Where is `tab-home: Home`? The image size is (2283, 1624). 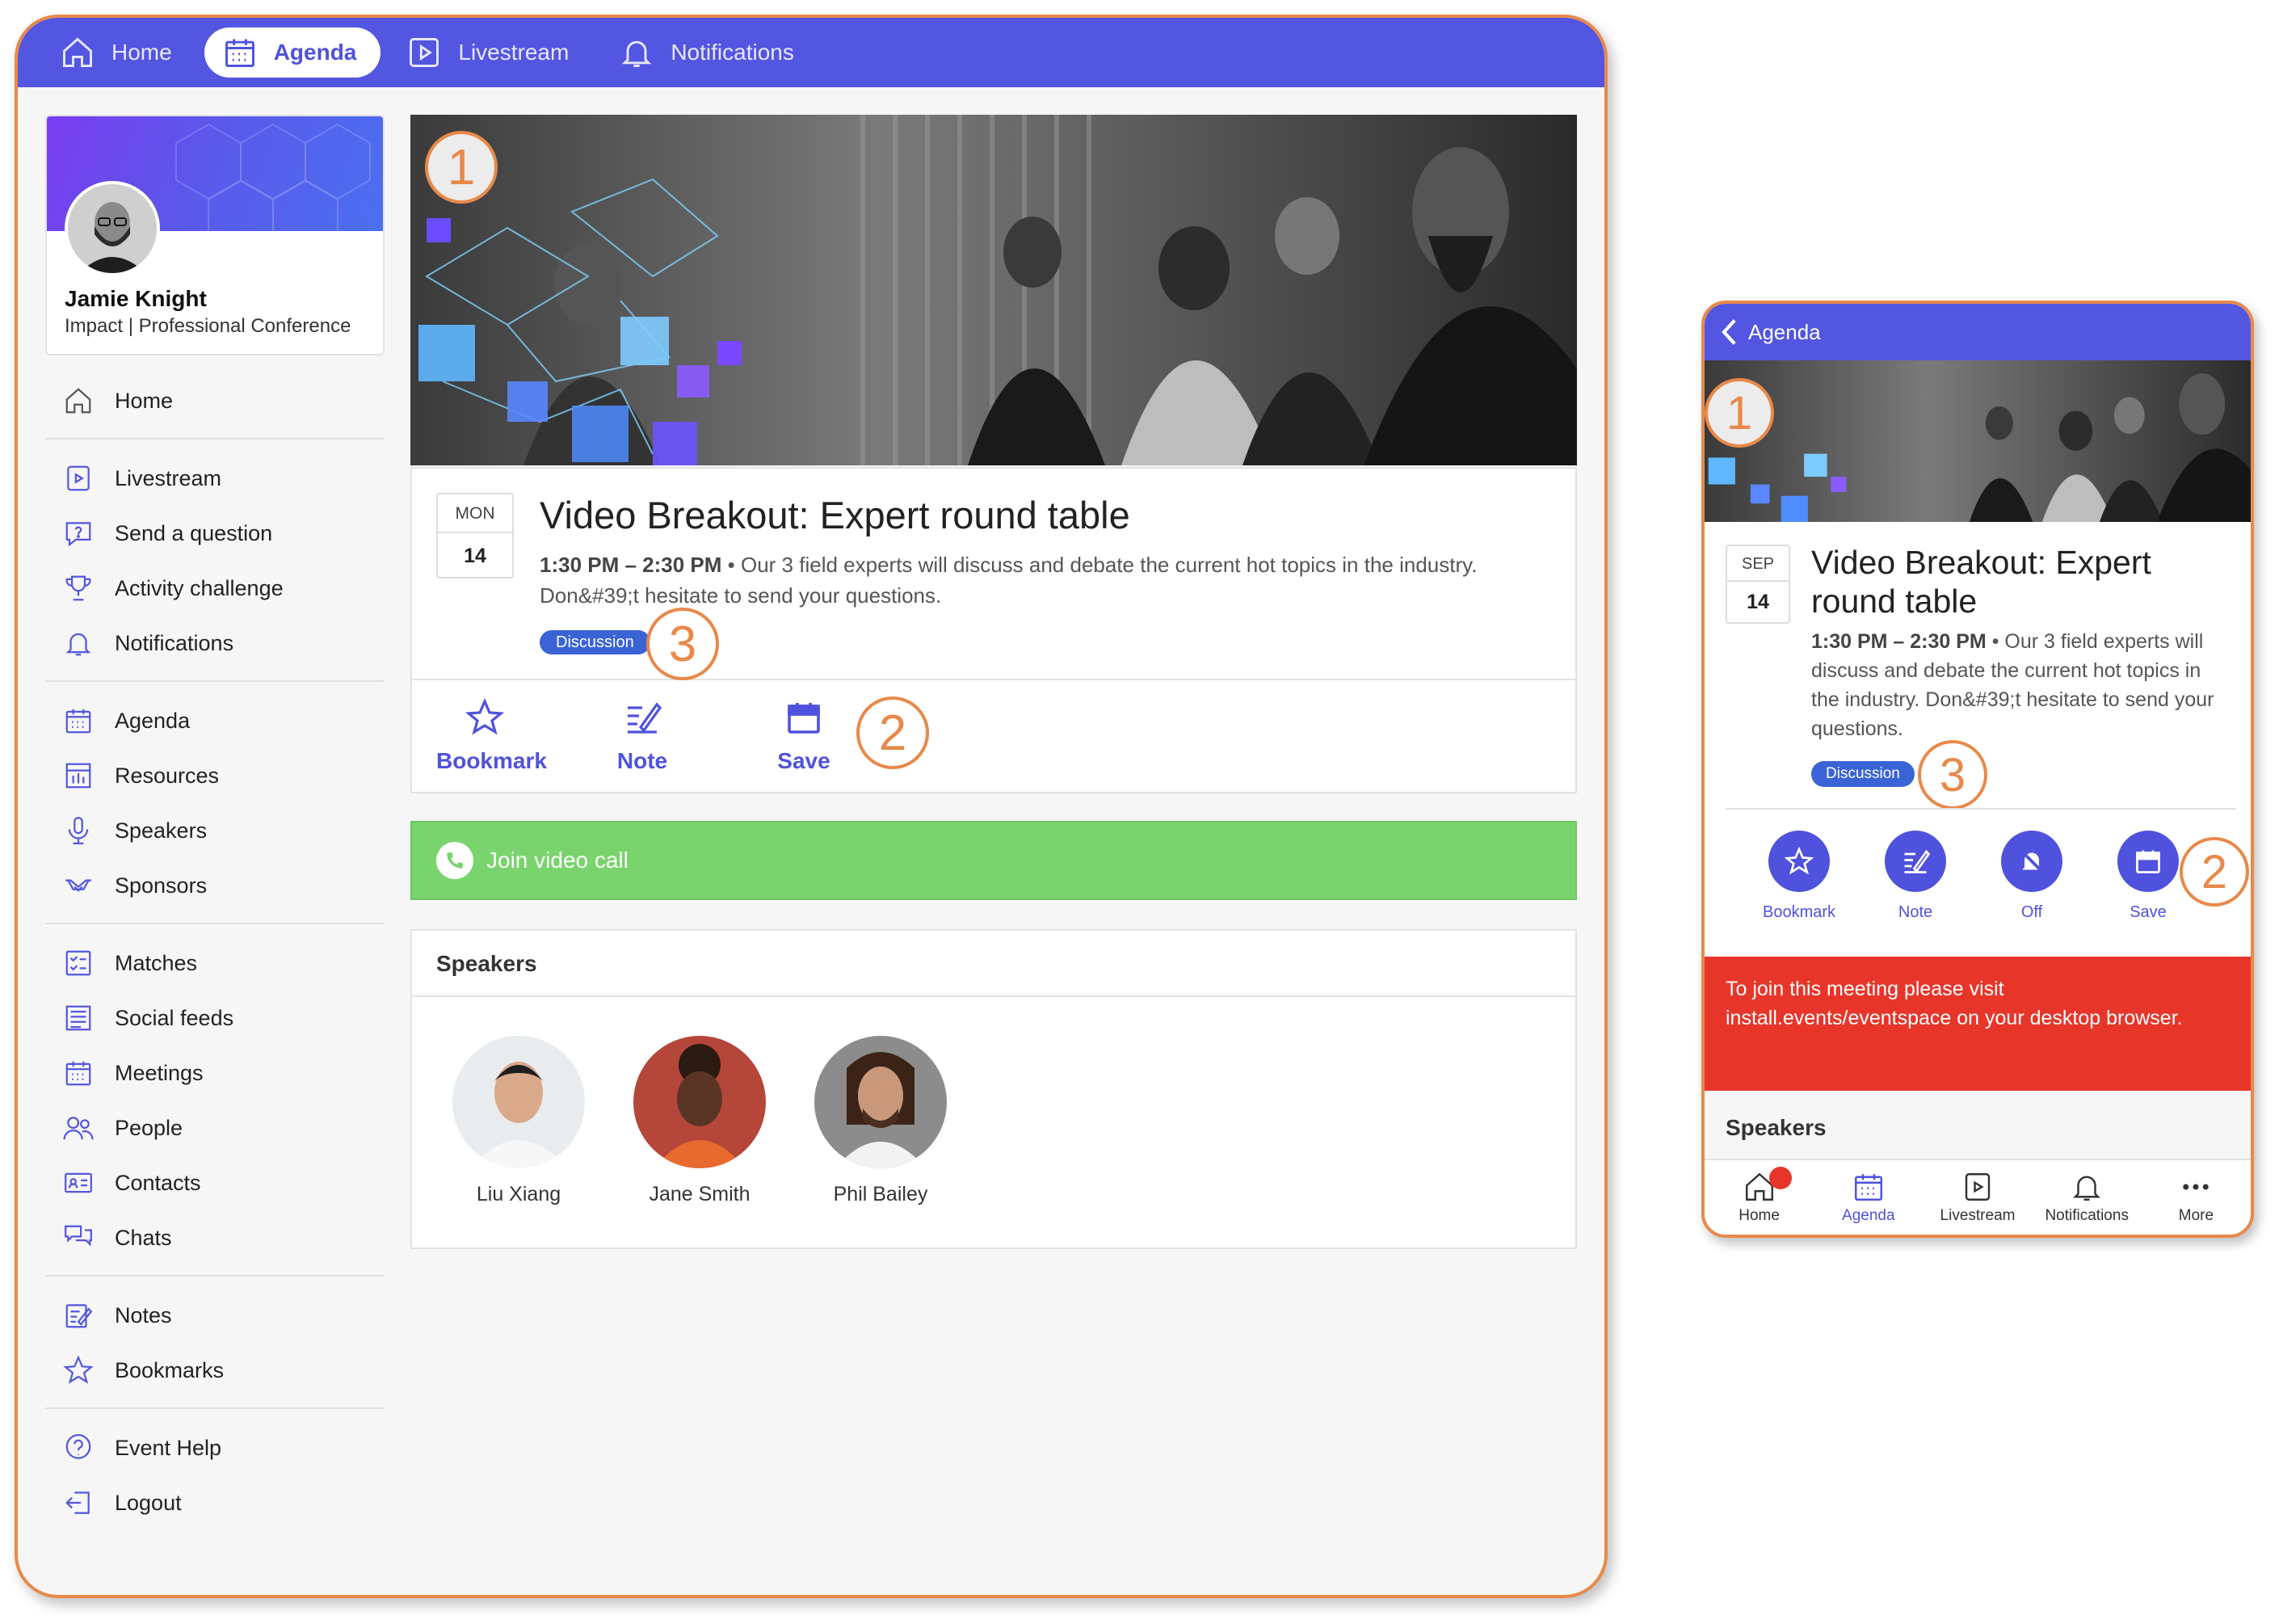 tab-home: Home is located at coordinates (1759, 1197).